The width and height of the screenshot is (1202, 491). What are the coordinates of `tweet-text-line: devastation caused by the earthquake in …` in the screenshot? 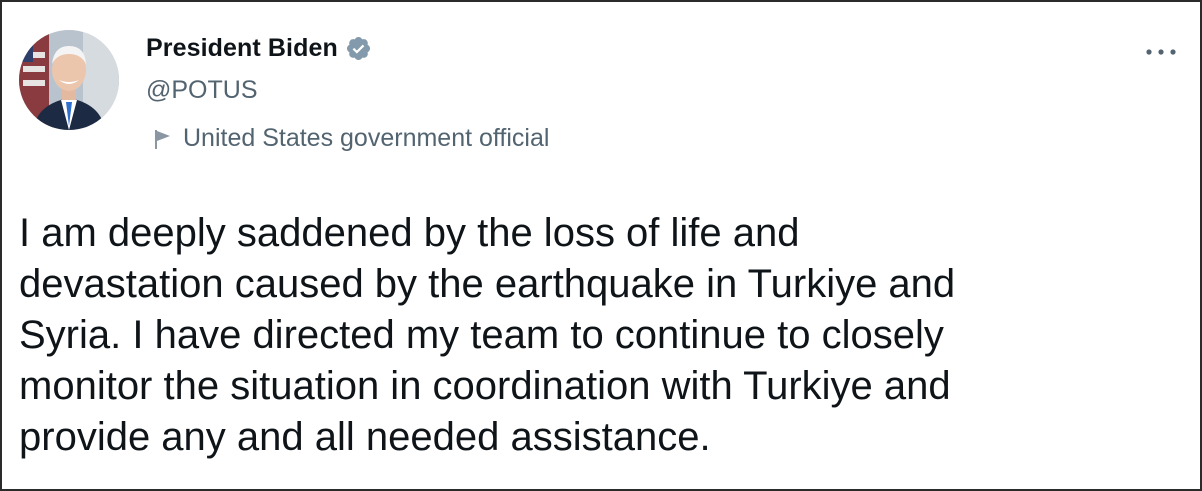 It's located at (487, 284).